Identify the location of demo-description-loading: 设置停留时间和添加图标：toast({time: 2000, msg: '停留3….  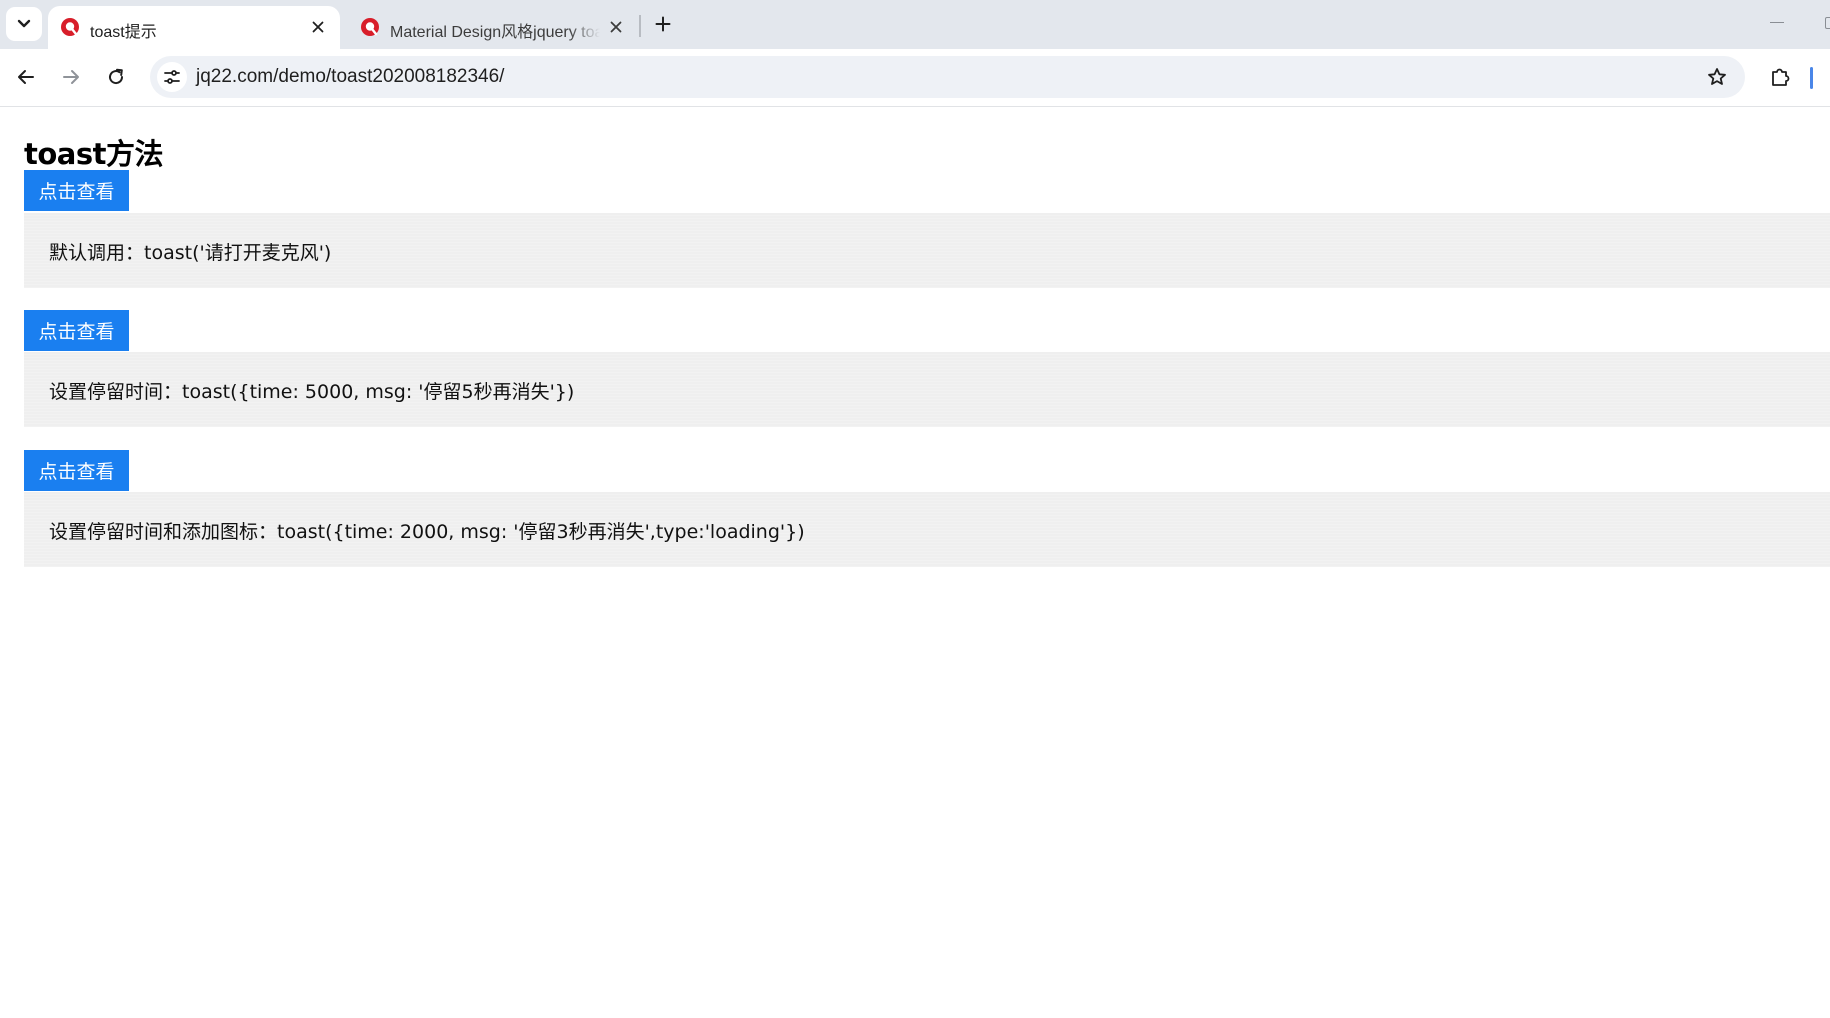
(927, 529).